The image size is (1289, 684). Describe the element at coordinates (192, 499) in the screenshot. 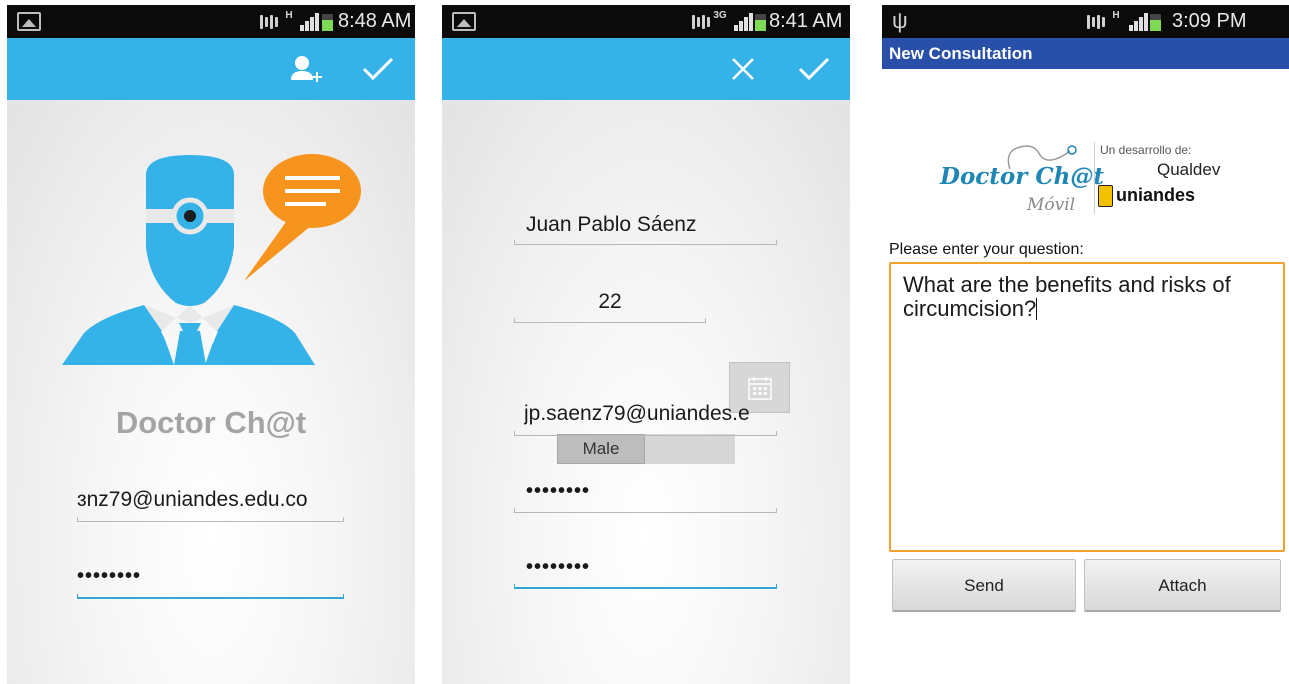

I see `email-value: ɜnz79@uniandes.edu.co` at that location.